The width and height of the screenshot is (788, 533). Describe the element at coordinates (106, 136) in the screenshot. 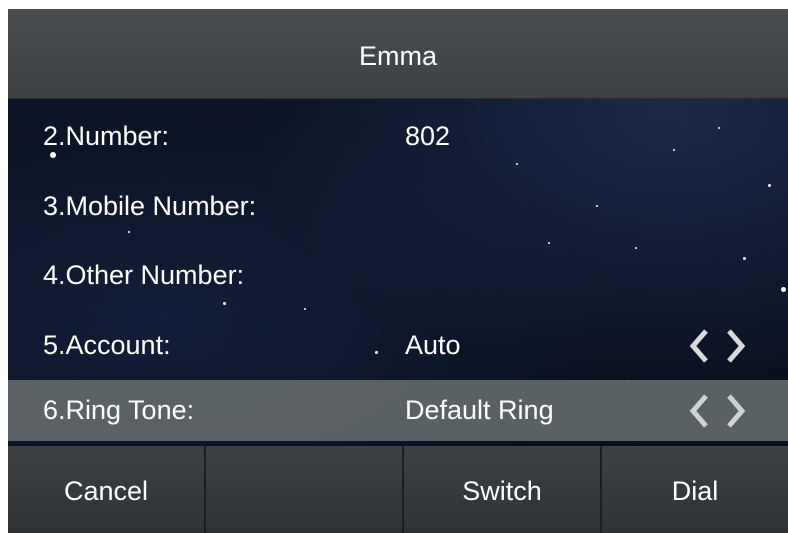

I see `field-label: 2.Number:` at that location.